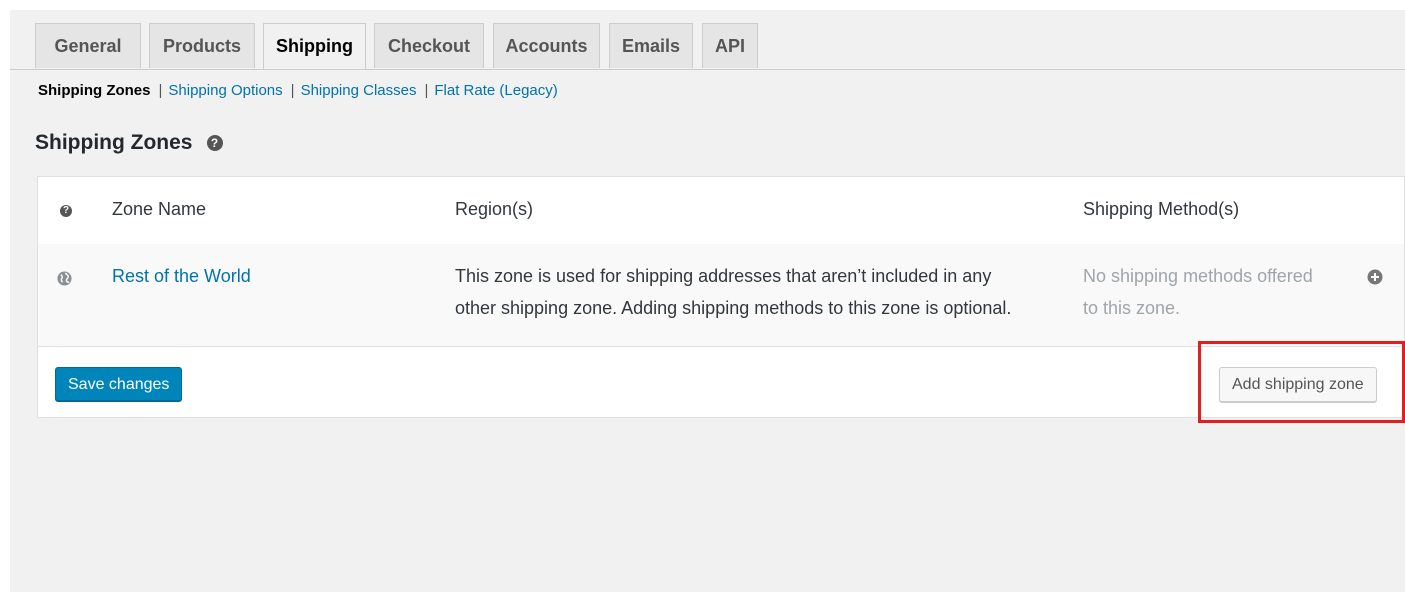 The image size is (1405, 592). I want to click on save-changes-button: Save changes, so click(119, 384).